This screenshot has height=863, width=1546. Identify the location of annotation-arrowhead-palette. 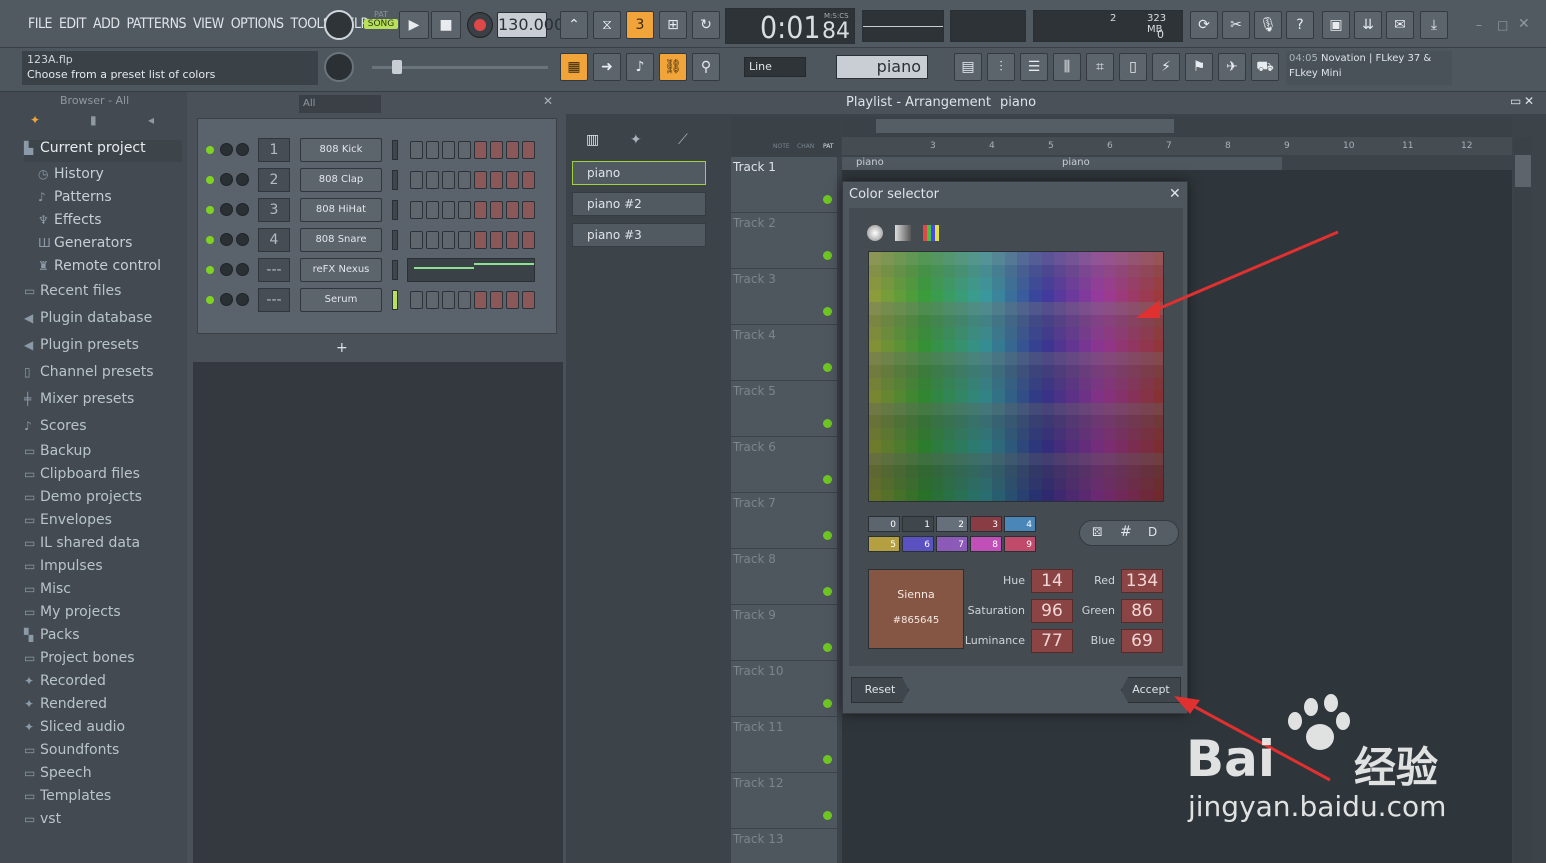
(1148, 309).